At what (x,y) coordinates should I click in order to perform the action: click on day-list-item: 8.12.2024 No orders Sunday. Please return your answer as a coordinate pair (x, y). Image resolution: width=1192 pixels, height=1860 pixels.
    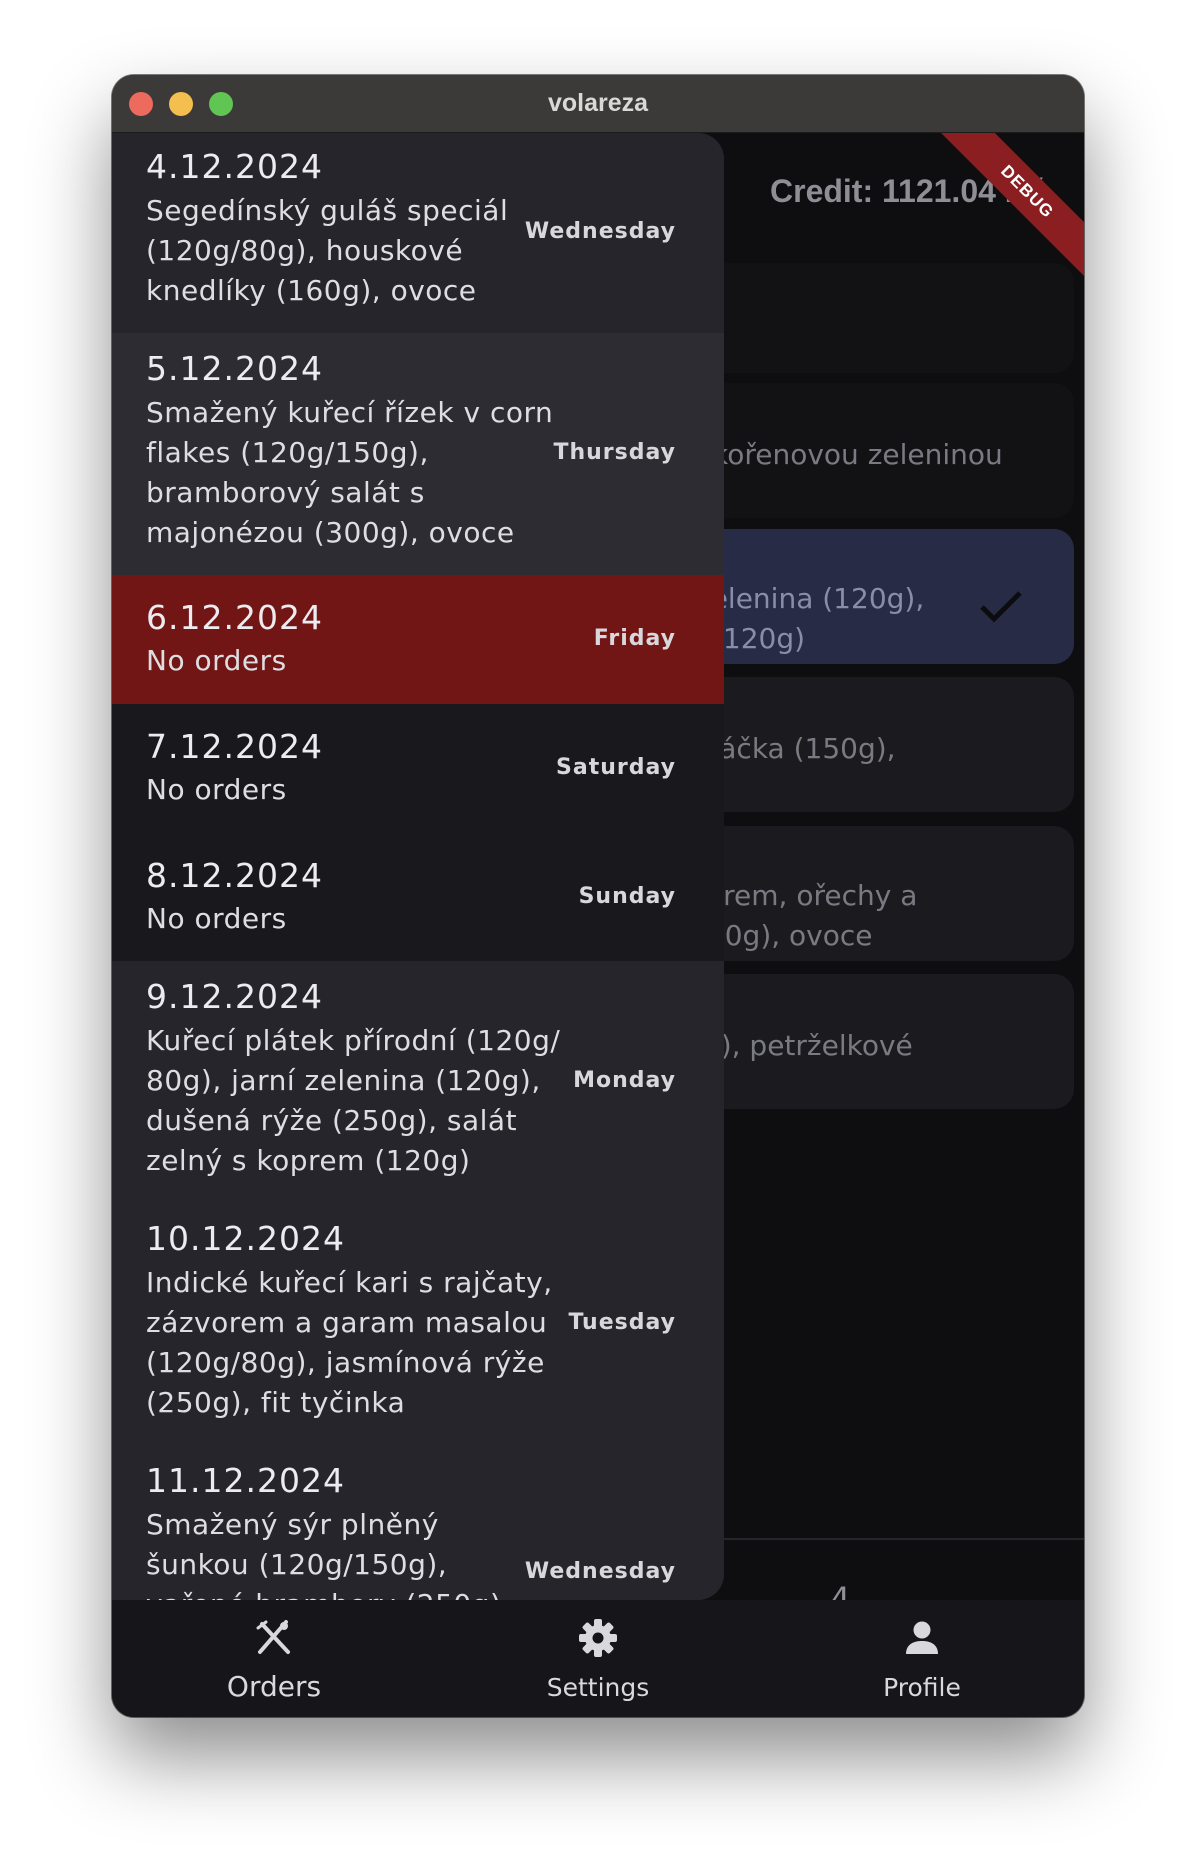
    Looking at the image, I should click on (418, 897).